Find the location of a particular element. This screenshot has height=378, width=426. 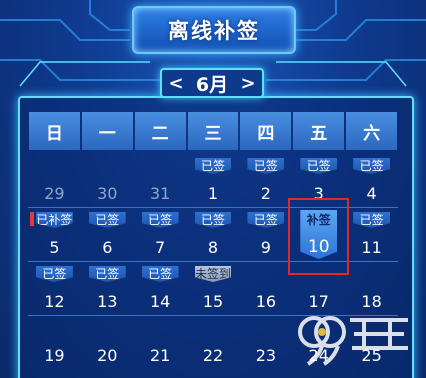

day-number: 21 is located at coordinates (160, 355).